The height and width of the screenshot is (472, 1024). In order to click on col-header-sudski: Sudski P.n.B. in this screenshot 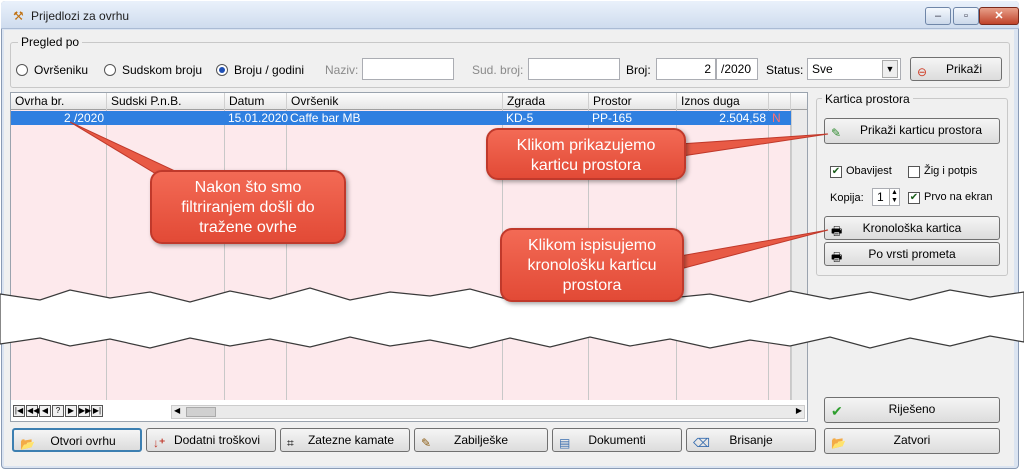, I will do `click(166, 101)`.